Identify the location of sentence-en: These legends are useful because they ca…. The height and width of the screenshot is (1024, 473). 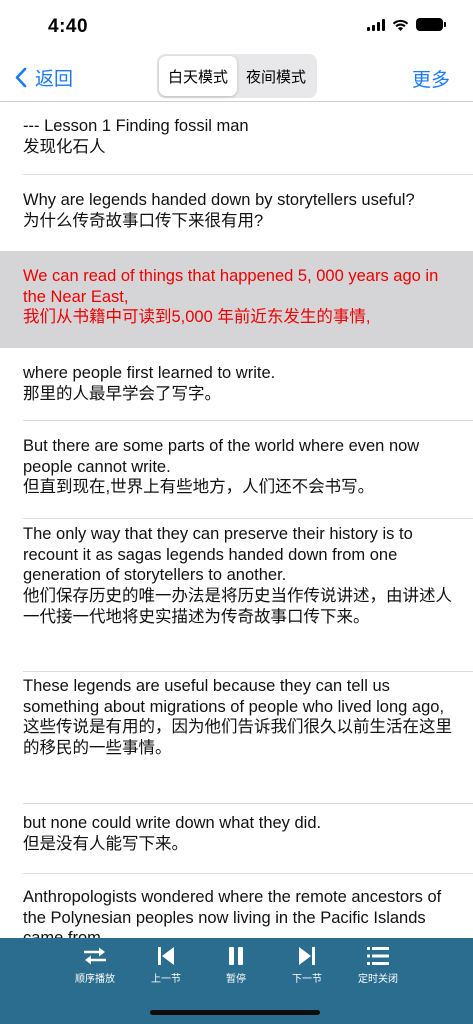
(234, 696).